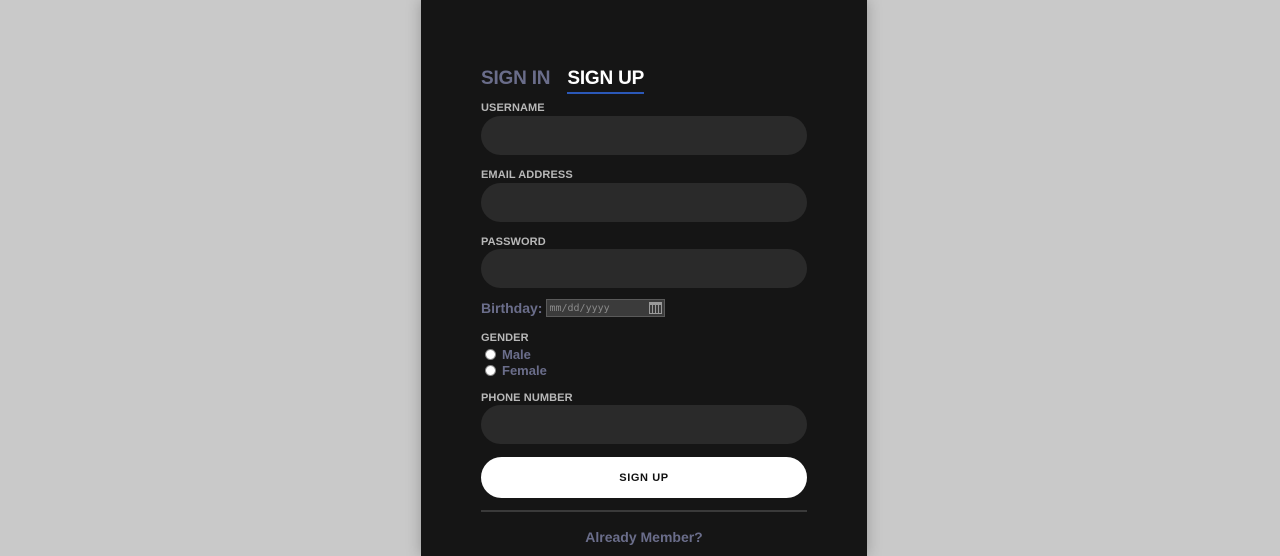 Image resolution: width=1280 pixels, height=556 pixels. What do you see at coordinates (644, 537) in the screenshot?
I see `already-member-link: Already Member?` at bounding box center [644, 537].